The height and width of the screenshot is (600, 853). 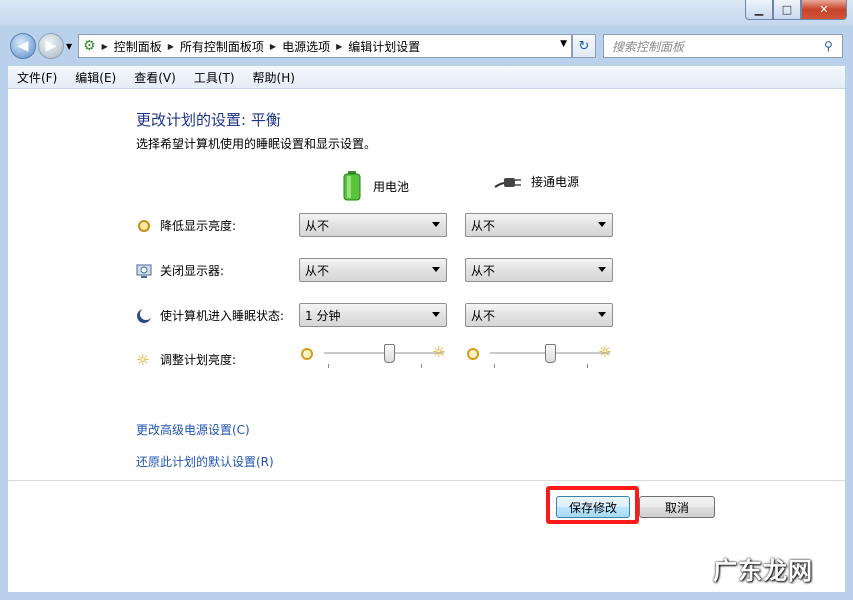 I want to click on cancel-button: 取消, so click(x=677, y=507).